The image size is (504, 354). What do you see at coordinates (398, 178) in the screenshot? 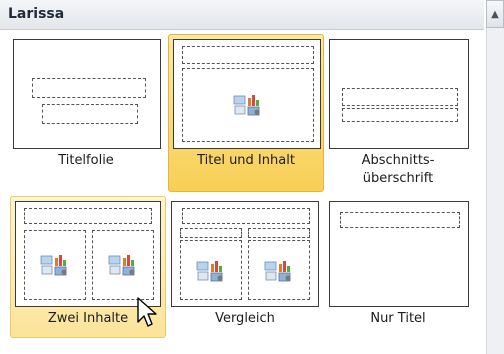
I see `layout-label-line2: überschrift` at bounding box center [398, 178].